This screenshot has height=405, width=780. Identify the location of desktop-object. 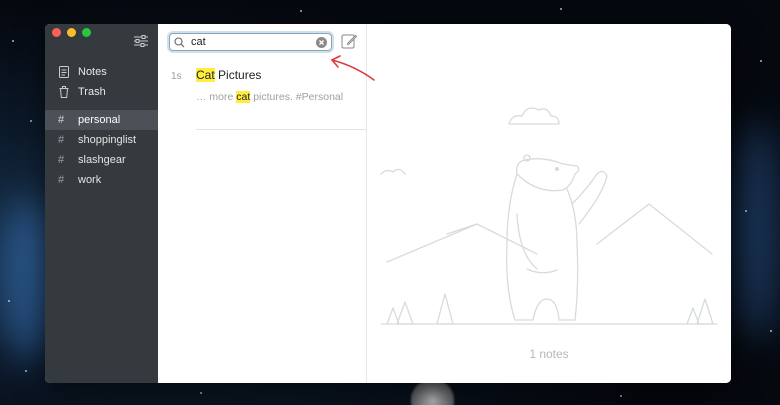
(432, 393).